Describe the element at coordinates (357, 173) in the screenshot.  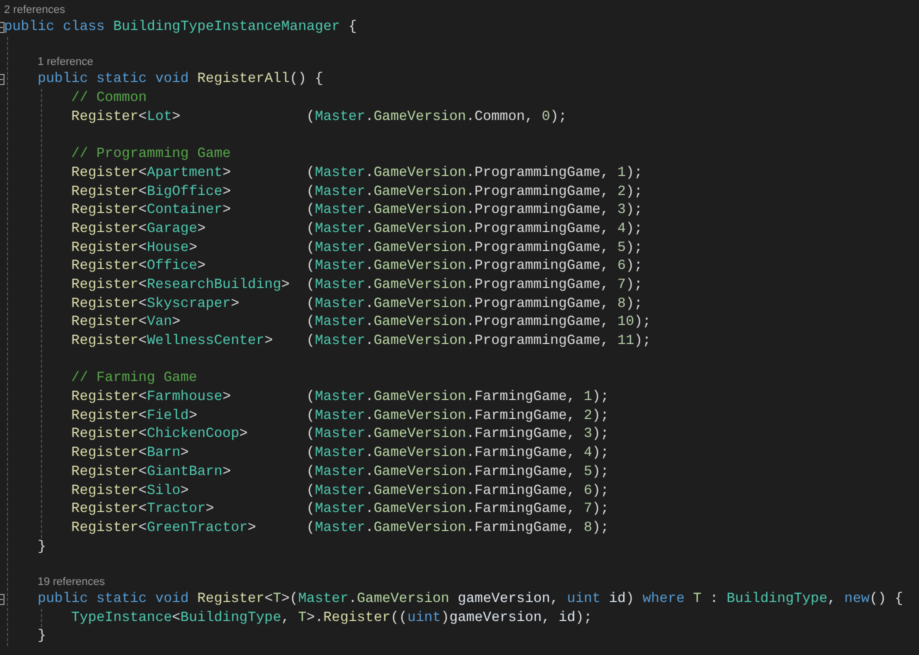
I see `code-line: Register<Apartment> (Master.GameVersion.ProgrammingGame, 1);` at that location.